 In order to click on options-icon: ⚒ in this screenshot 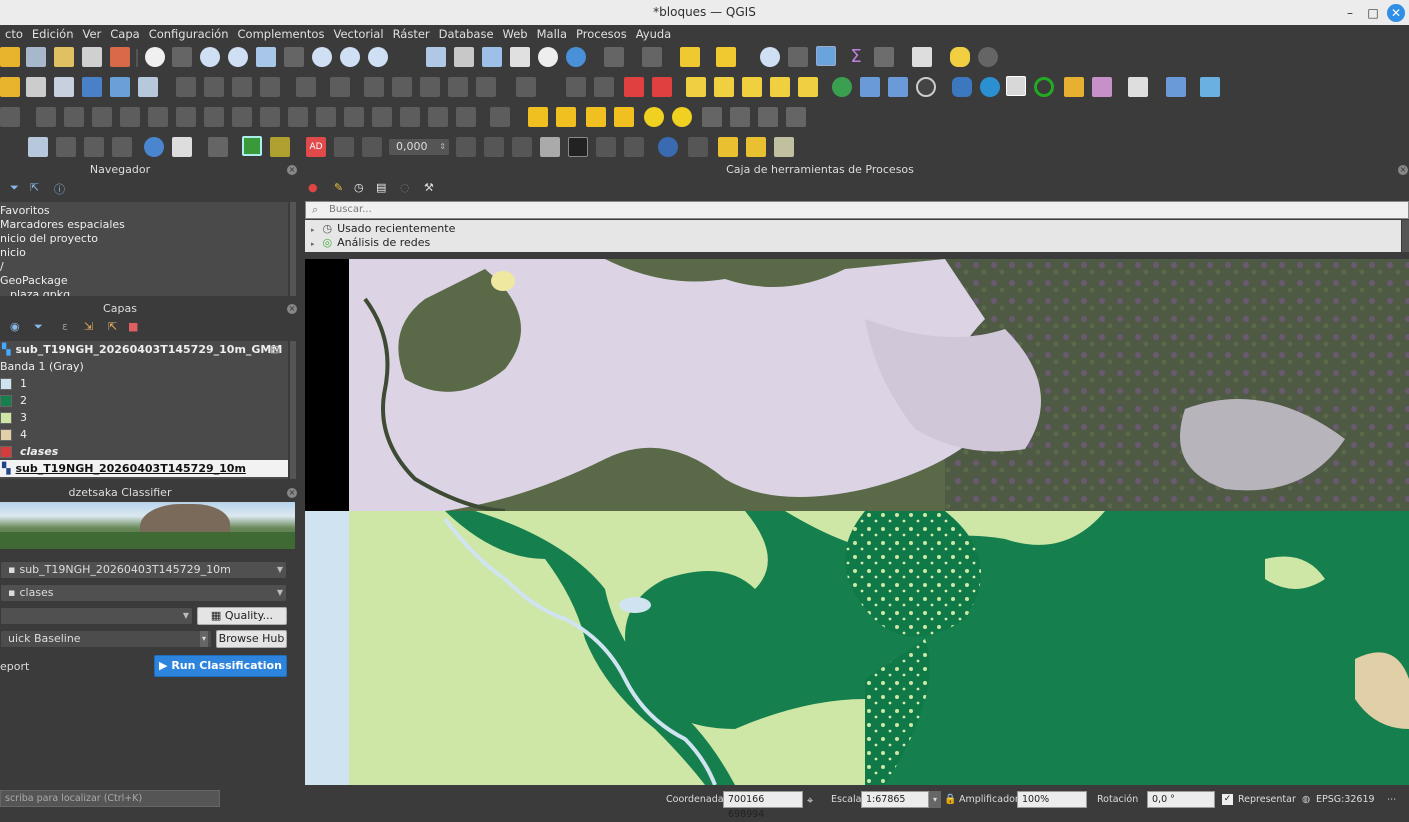, I will do `click(429, 187)`.